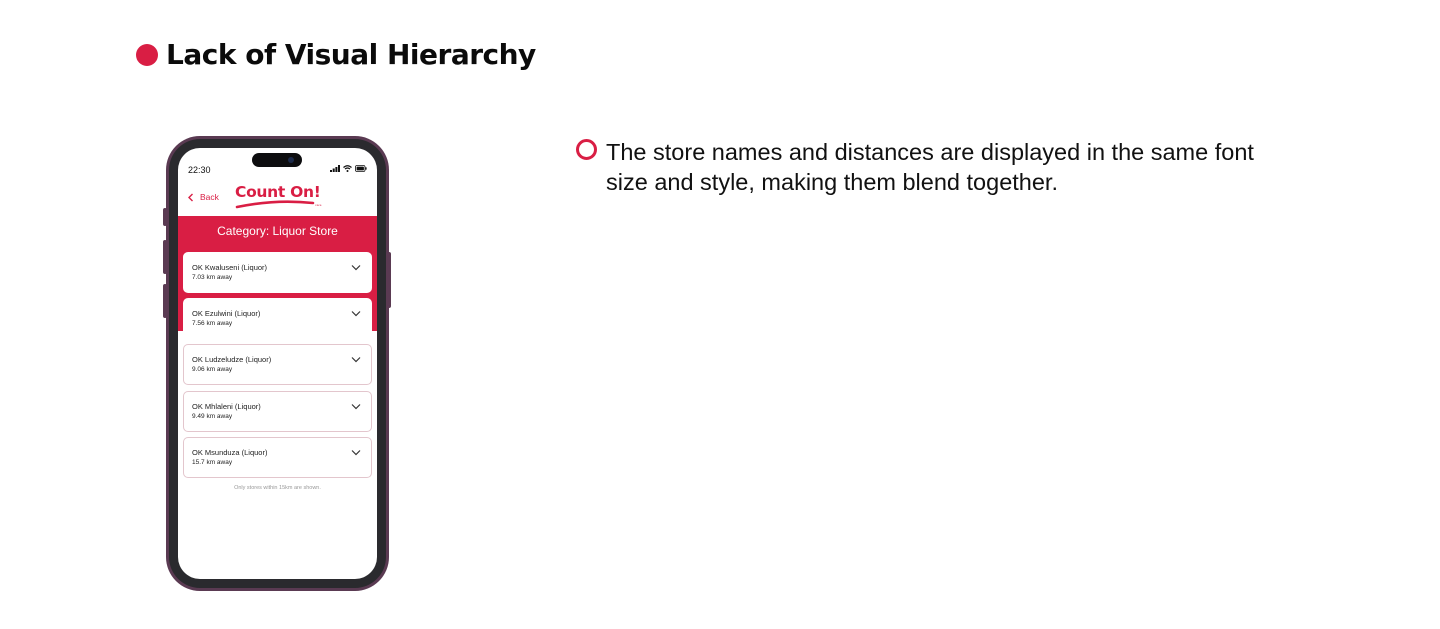 The height and width of the screenshot is (629, 1440). I want to click on status-time: 22:30, so click(199, 170).